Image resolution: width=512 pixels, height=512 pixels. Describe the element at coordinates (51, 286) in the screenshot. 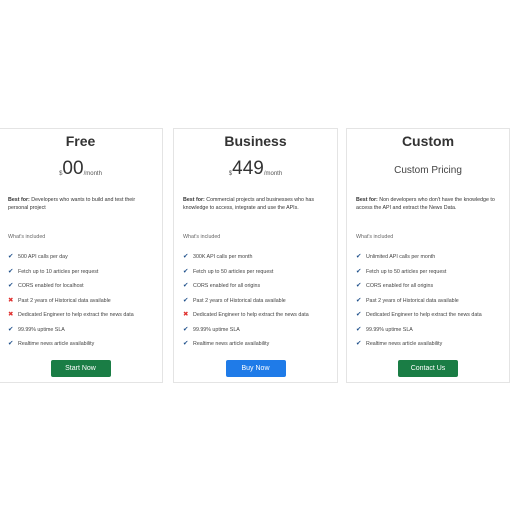

I see `feature-text: CORS enabled for localhost` at that location.